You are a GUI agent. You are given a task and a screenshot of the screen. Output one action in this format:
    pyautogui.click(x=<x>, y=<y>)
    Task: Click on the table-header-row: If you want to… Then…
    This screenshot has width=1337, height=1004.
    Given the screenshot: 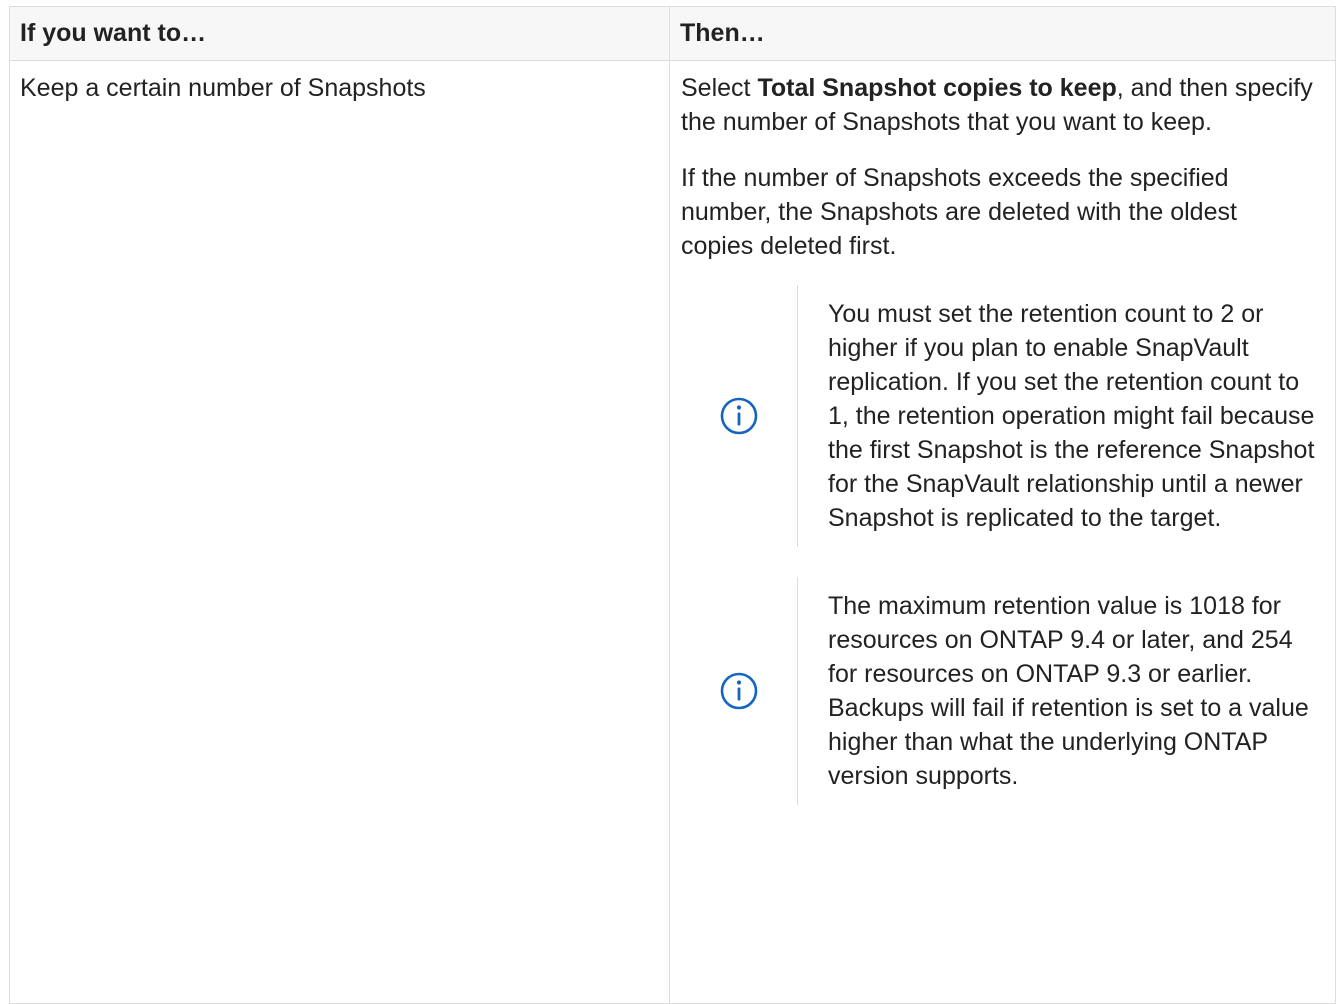 What is the action you would take?
    pyautogui.click(x=672, y=33)
    